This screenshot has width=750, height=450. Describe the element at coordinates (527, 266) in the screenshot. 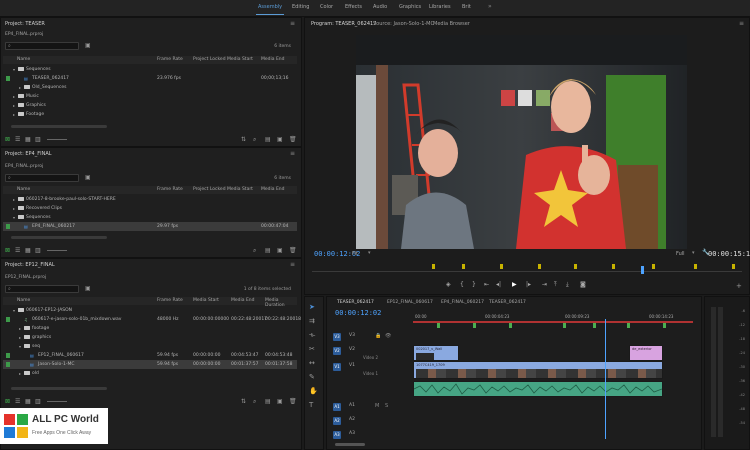

I see `program-scrubber` at that location.